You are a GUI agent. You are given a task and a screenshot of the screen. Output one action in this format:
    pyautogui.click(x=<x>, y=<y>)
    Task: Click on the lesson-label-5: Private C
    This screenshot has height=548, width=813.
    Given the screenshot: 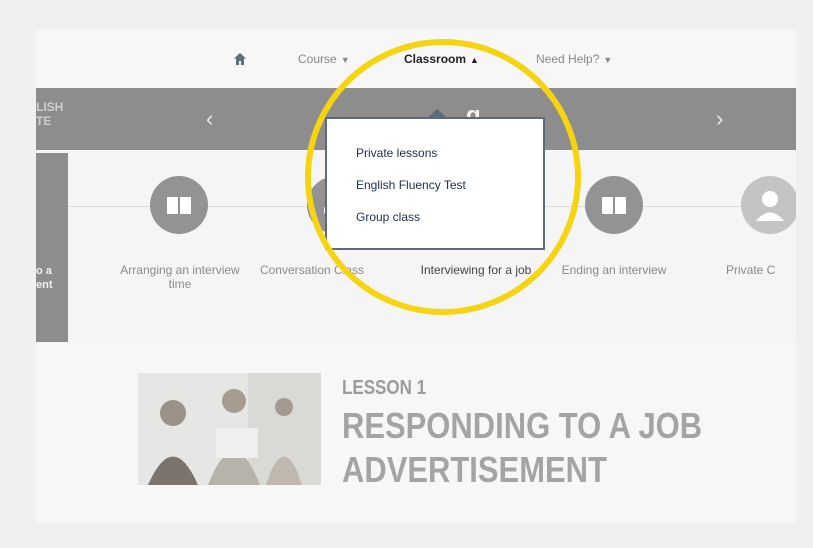 What is the action you would take?
    pyautogui.click(x=761, y=270)
    